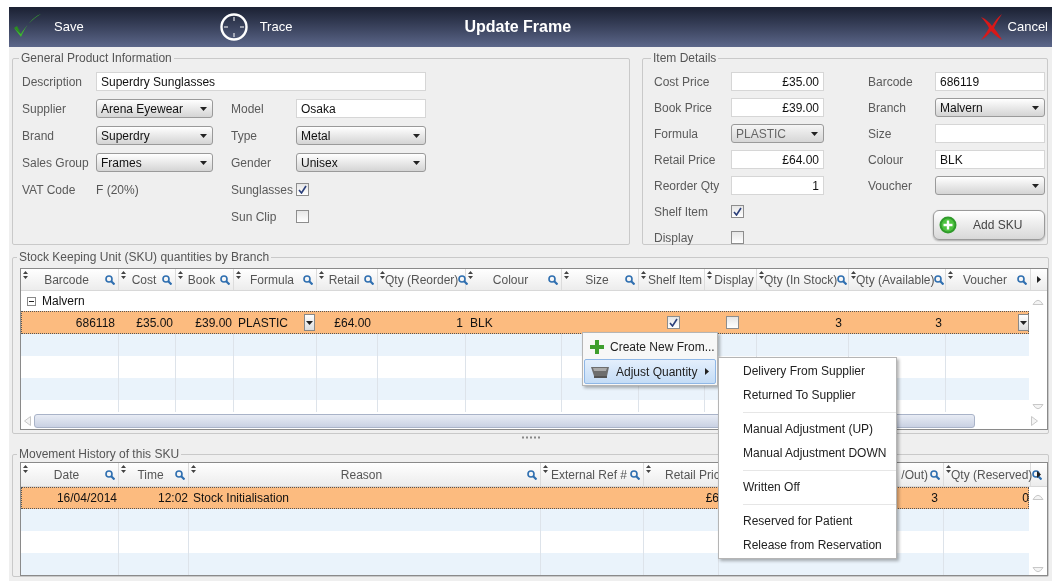 The width and height of the screenshot is (1052, 581). I want to click on dropdown: Frames, so click(154, 162).